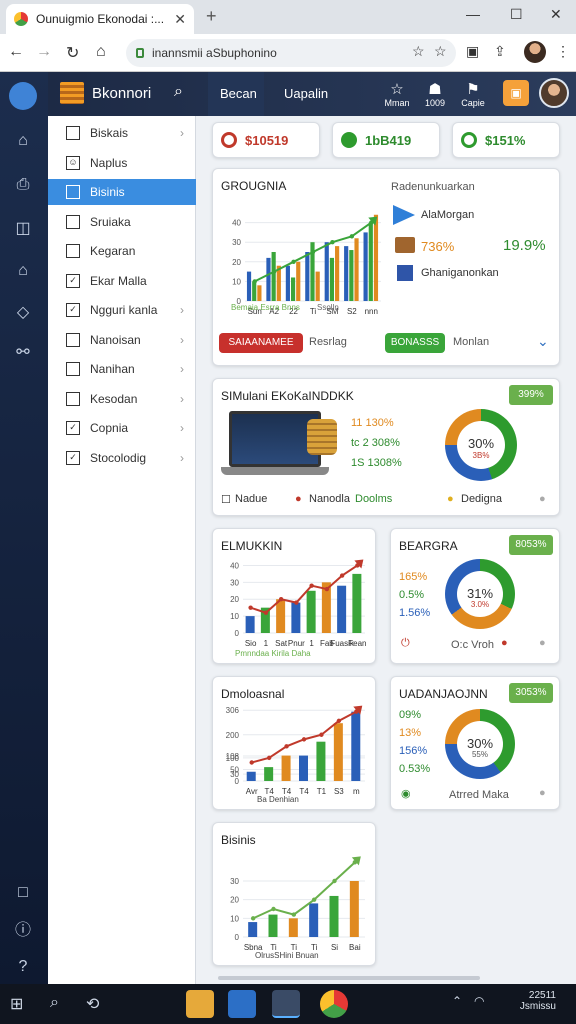  What do you see at coordinates (418, 51) in the screenshot?
I see `bookmark-star-icon: ☆` at bounding box center [418, 51].